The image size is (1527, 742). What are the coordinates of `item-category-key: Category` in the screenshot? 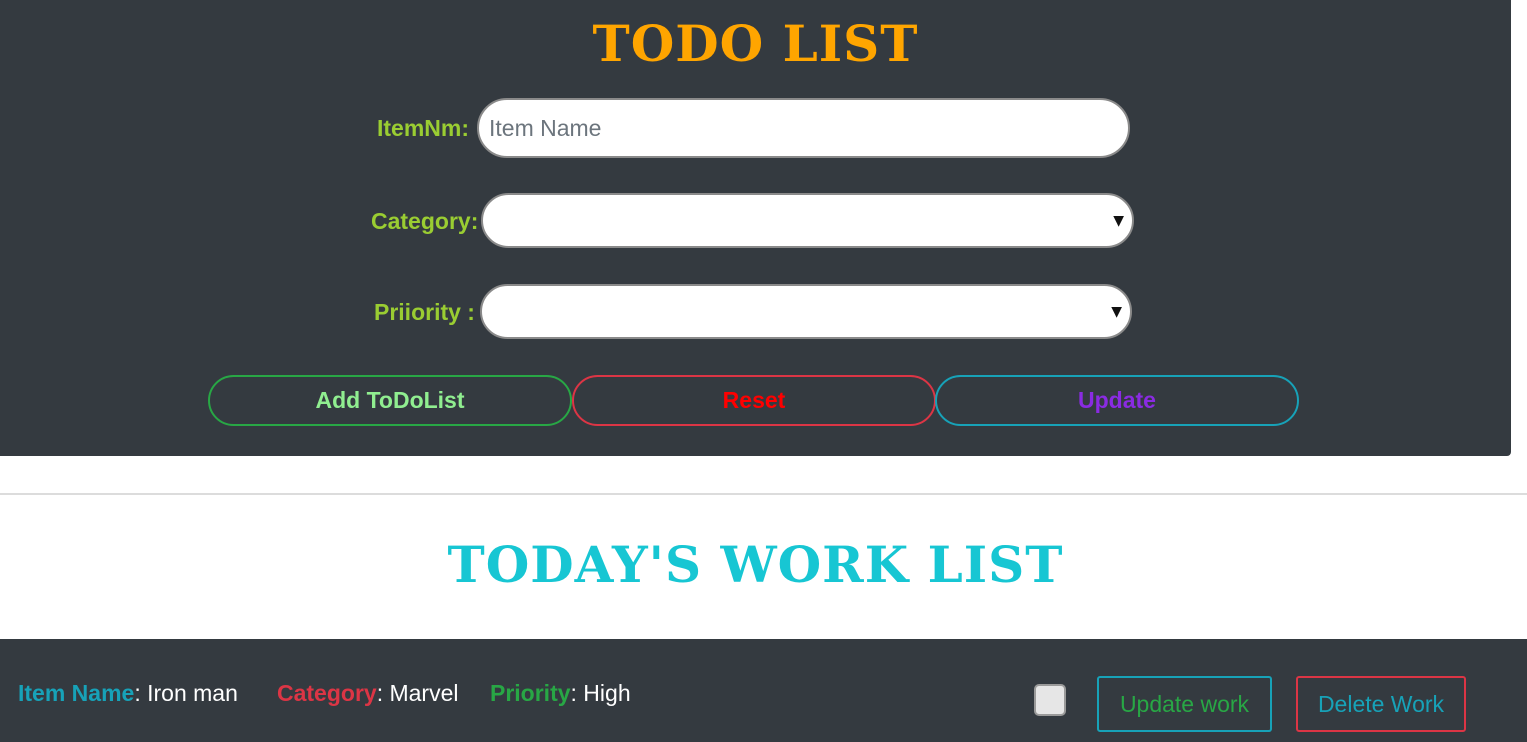 It's located at (327, 693).